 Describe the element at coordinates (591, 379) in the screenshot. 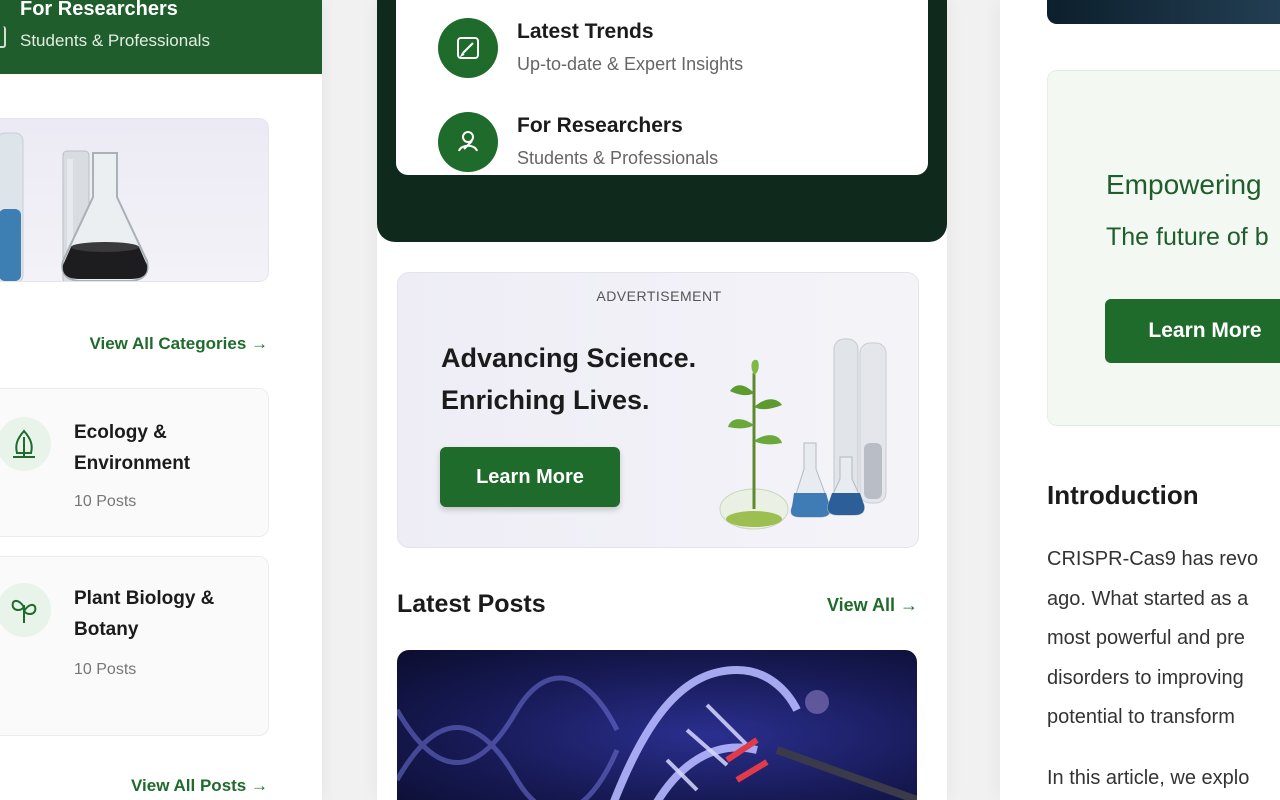

I see `ad-headline: Advancing Science. Enriching Lives.` at that location.